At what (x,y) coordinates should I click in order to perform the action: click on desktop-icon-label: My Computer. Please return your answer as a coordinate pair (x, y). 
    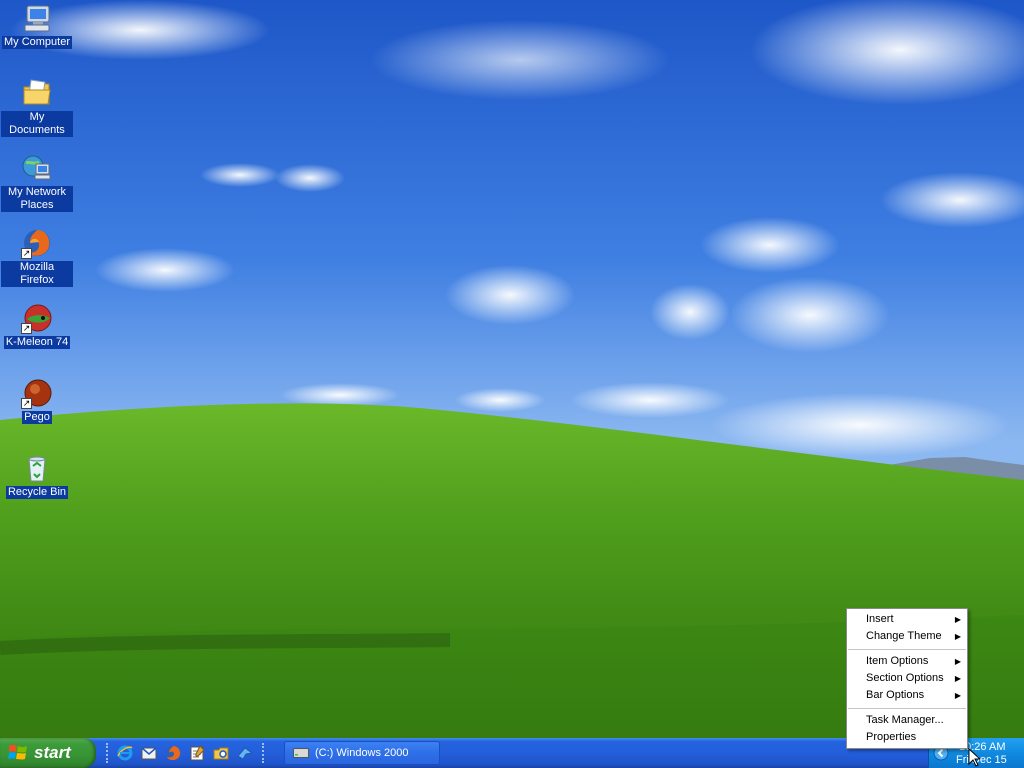
    Looking at the image, I should click on (37, 42).